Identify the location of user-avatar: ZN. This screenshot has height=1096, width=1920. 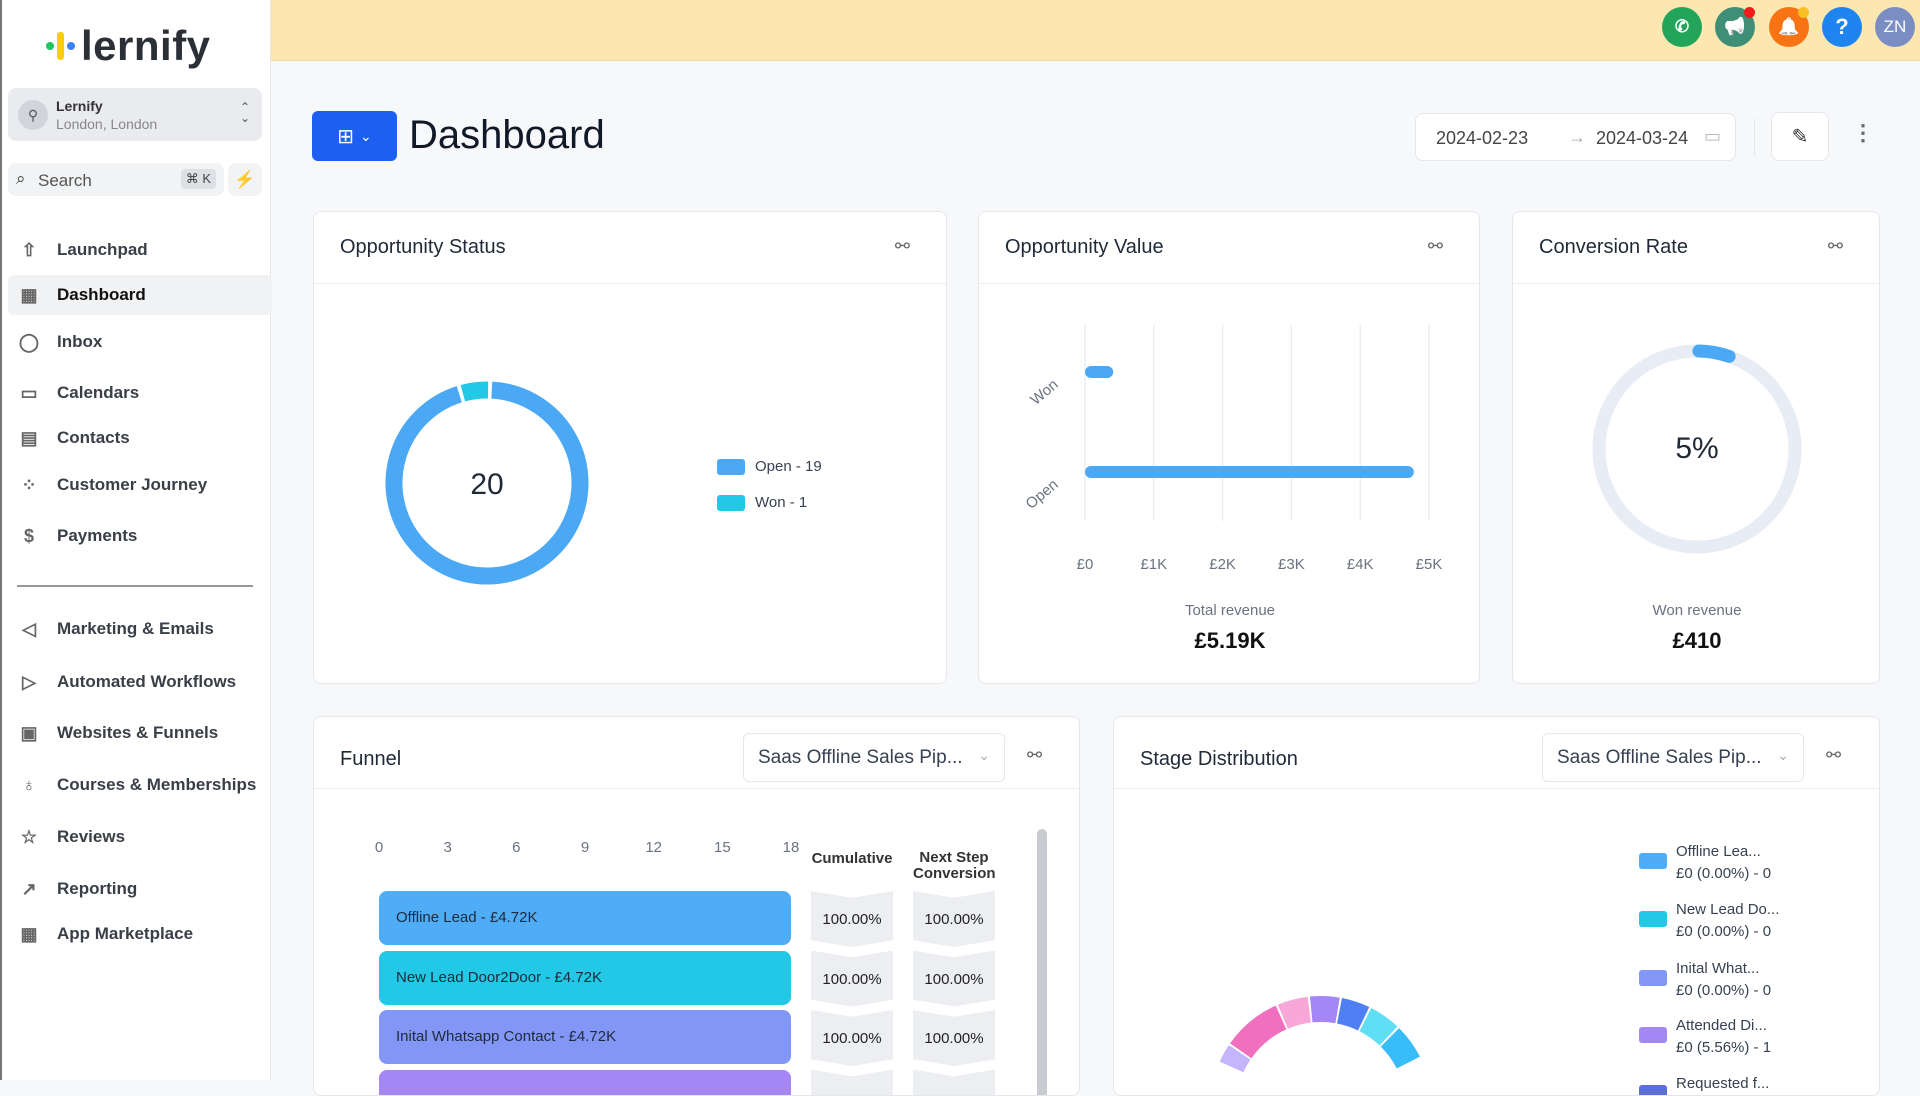
(1895, 27).